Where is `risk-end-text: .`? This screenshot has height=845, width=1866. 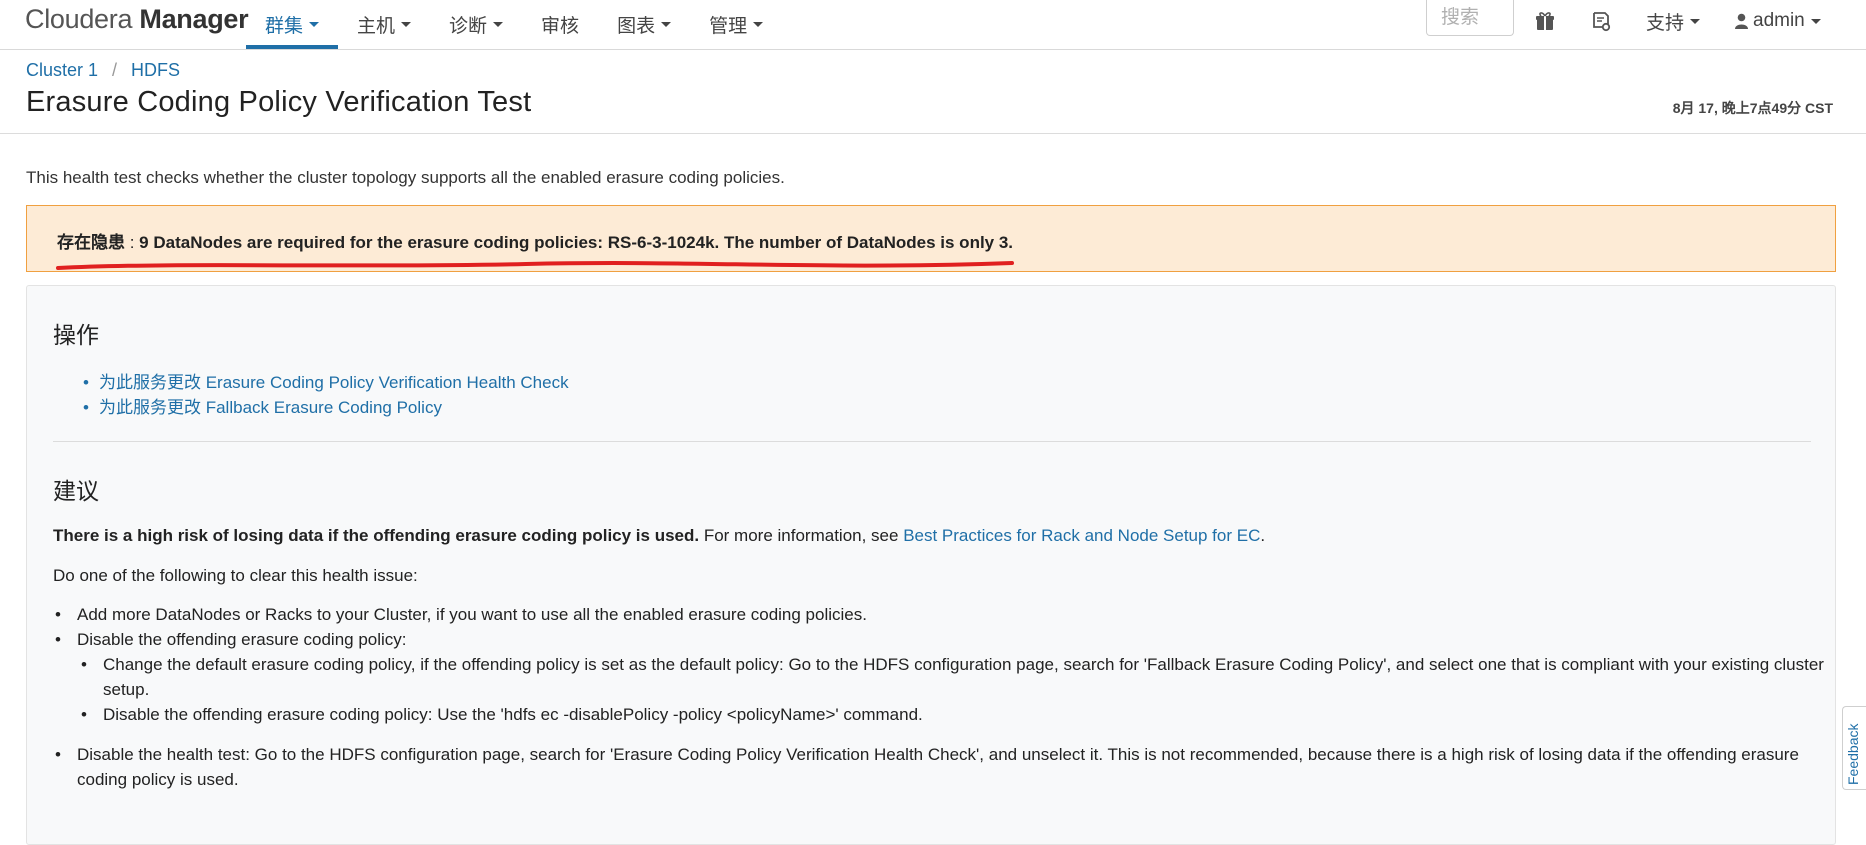
risk-end-text: . is located at coordinates (1263, 535).